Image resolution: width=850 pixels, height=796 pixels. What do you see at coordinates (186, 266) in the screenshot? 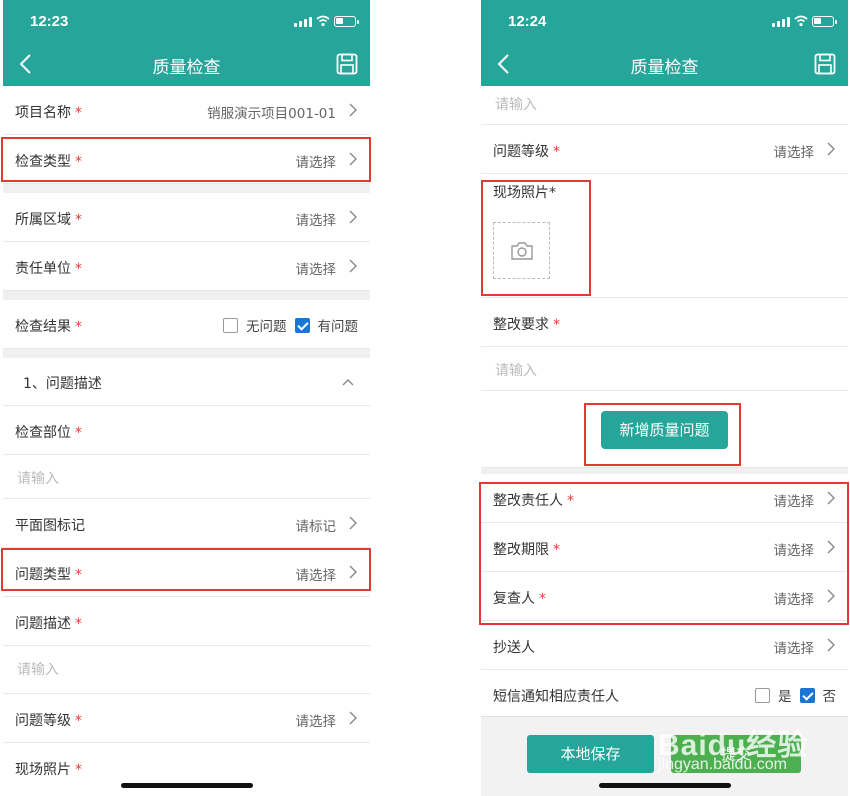
I see `responsible-unit-row: 责任单位 * 请选择` at bounding box center [186, 266].